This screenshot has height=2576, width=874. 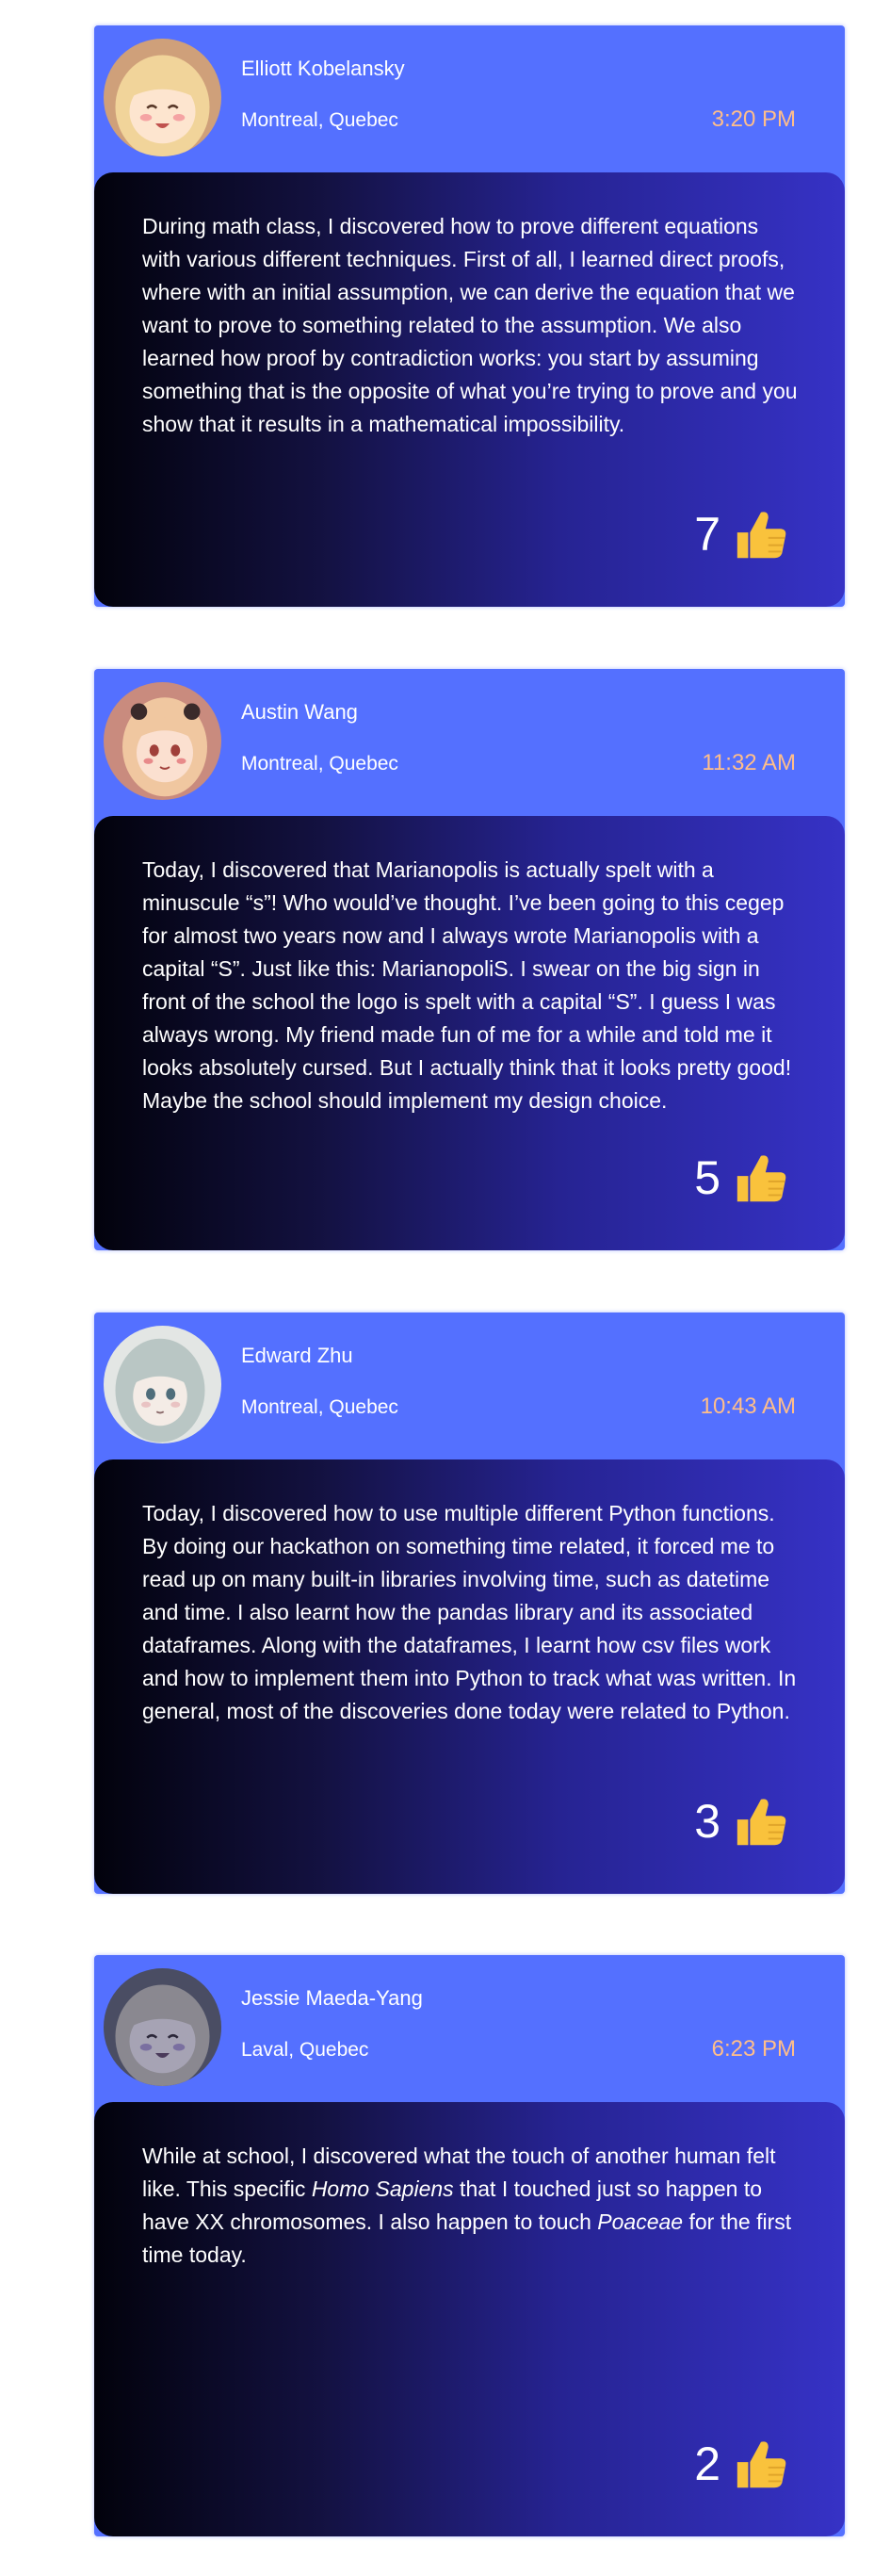 What do you see at coordinates (748, 1406) in the screenshot?
I see `post-time: 10:43 AM` at bounding box center [748, 1406].